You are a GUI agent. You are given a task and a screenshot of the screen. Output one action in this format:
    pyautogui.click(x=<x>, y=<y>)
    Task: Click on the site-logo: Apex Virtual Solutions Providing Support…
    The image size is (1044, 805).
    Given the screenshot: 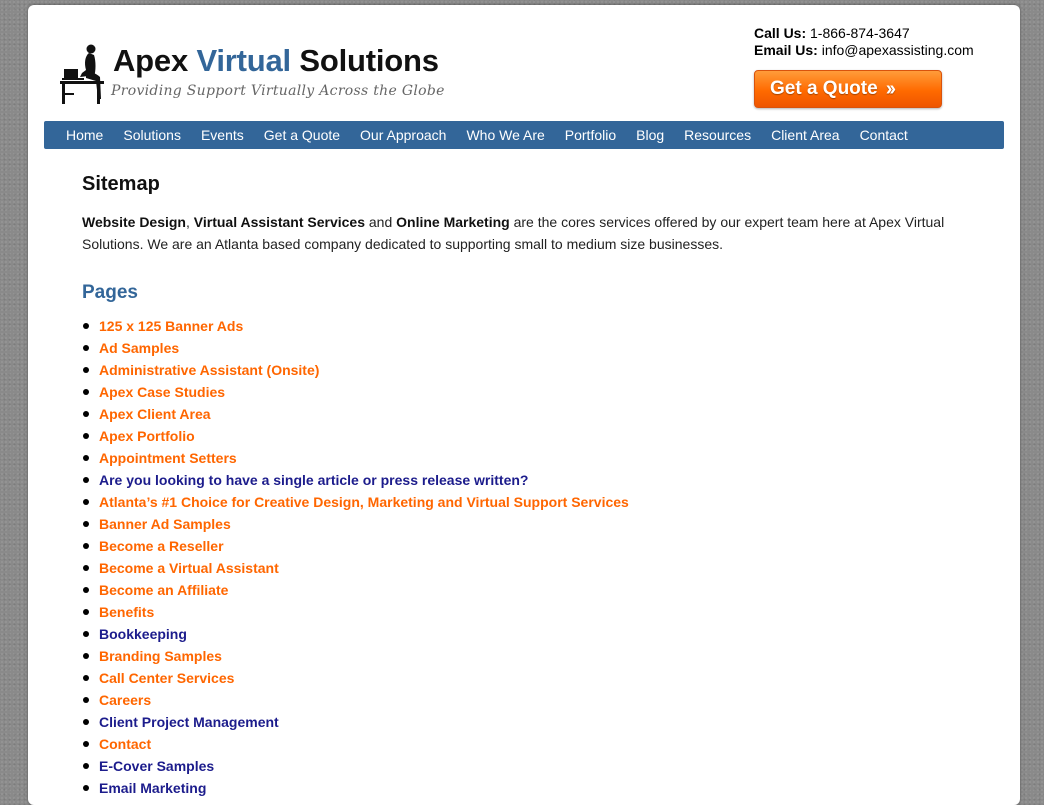 What is the action you would take?
    pyautogui.click(x=260, y=76)
    